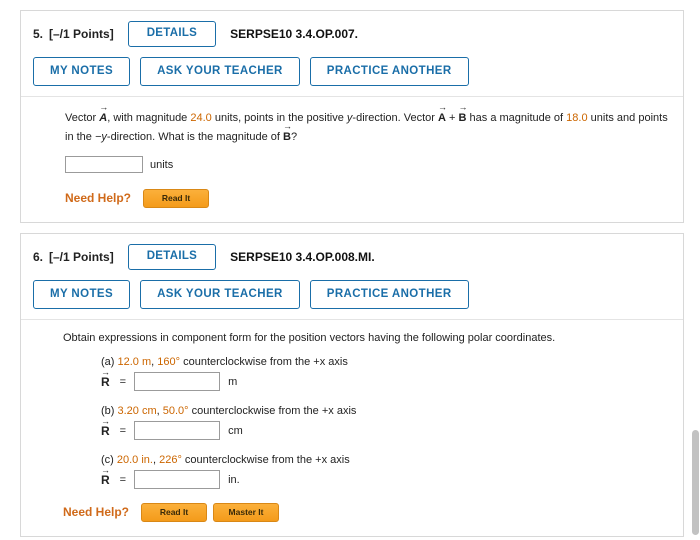  What do you see at coordinates (177, 479) in the screenshot?
I see `answer-input-6c` at bounding box center [177, 479].